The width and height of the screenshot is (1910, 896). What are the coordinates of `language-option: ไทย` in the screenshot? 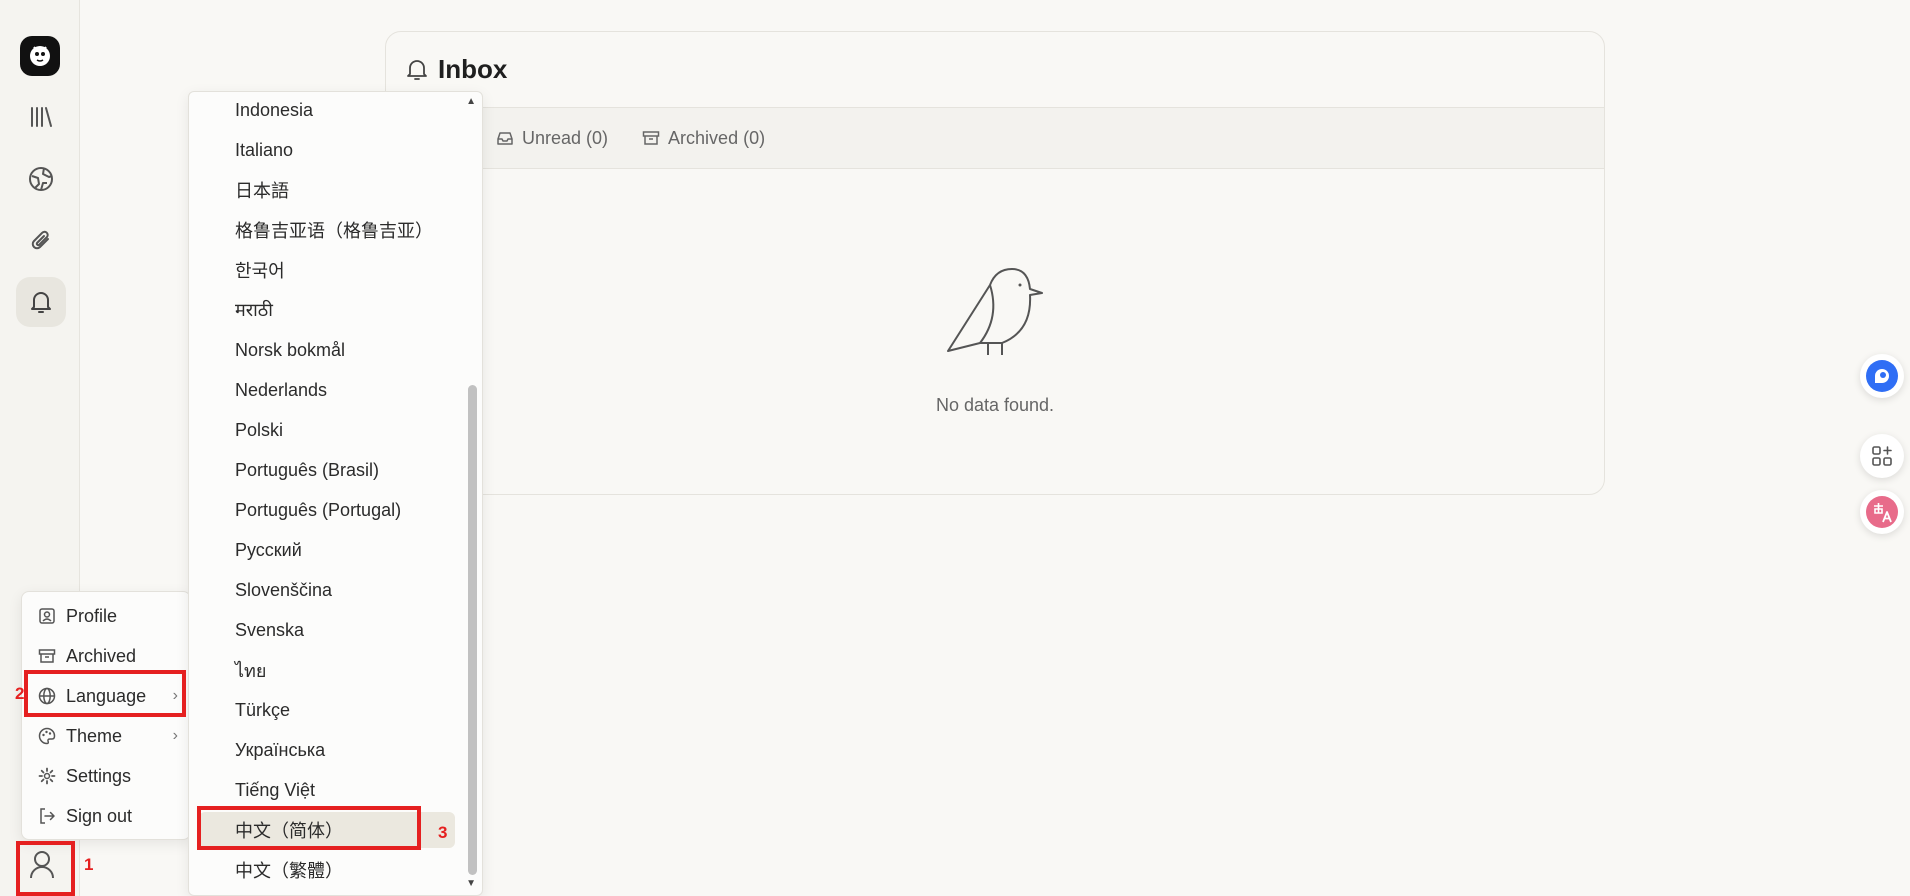 It's located at (326, 670).